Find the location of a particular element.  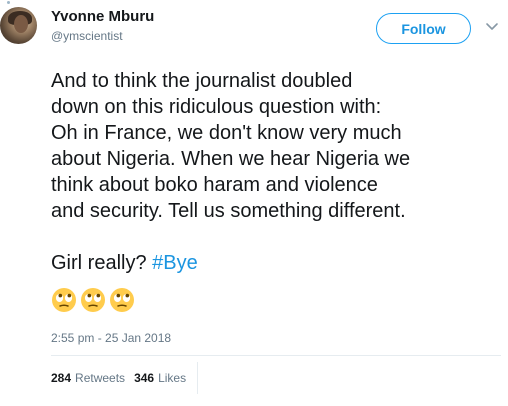

avatar-face is located at coordinates (21, 24).